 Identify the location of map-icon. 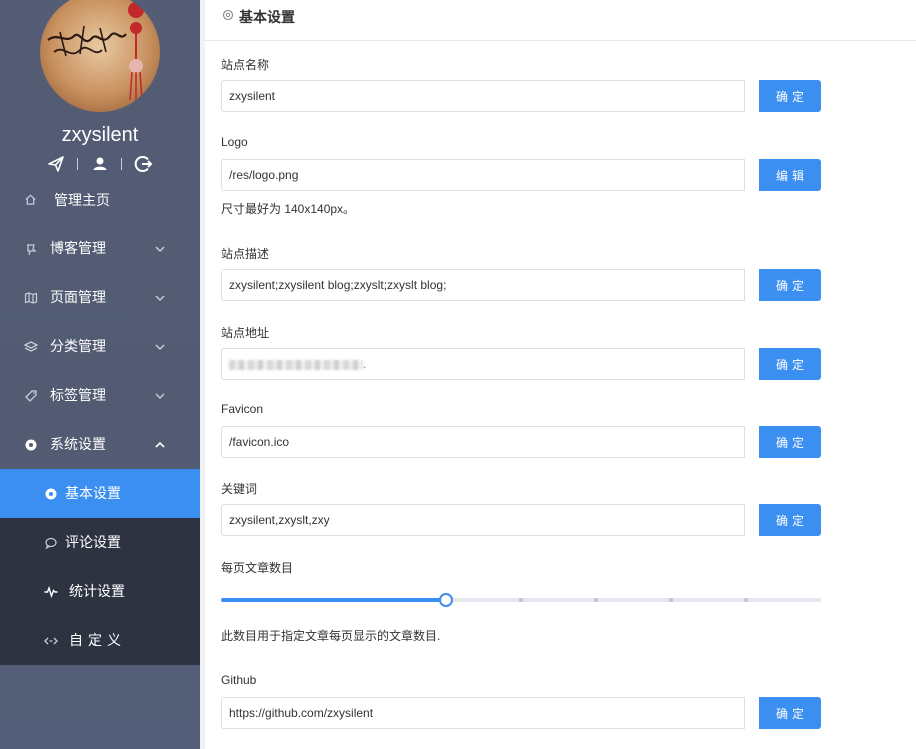
(31, 298).